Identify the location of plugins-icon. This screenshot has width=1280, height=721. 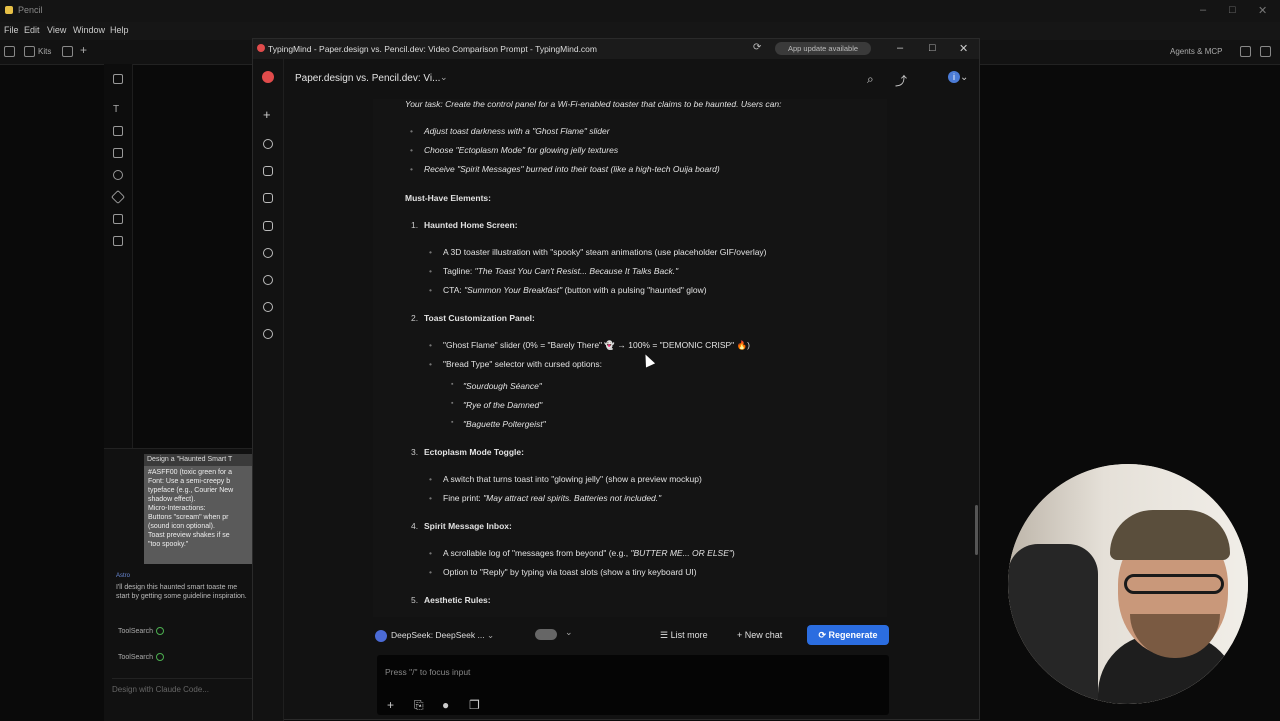
(268, 226).